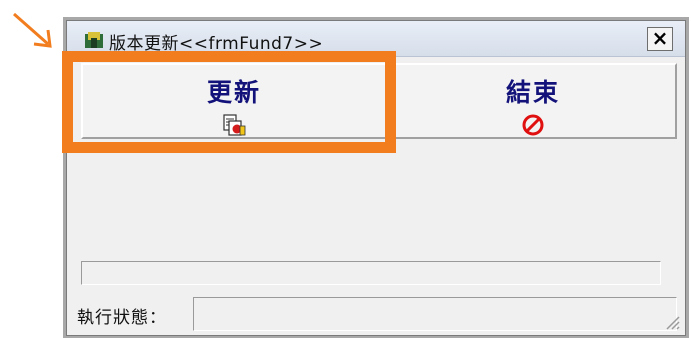  Describe the element at coordinates (32, 30) in the screenshot. I see `annotation-arrow-icon` at that location.